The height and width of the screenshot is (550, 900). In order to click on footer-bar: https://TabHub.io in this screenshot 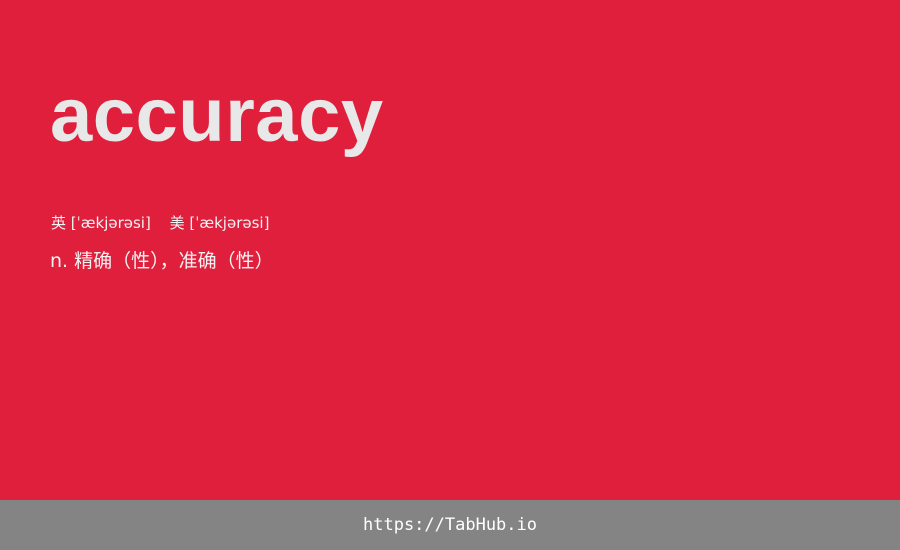, I will do `click(450, 525)`.